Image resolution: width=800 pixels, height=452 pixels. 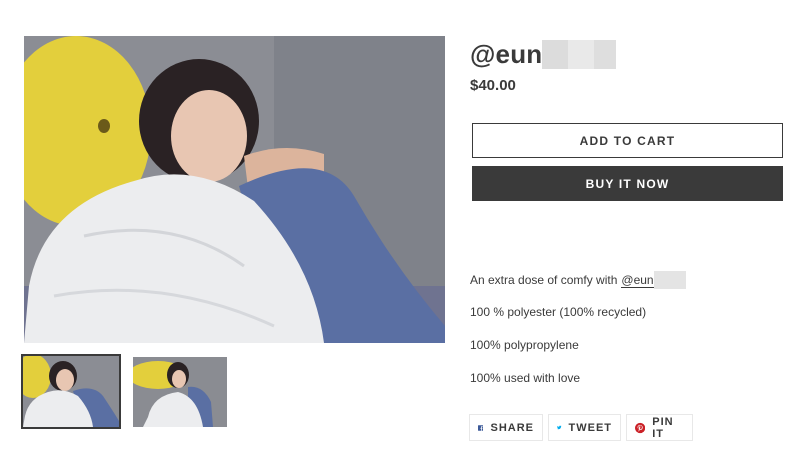 What do you see at coordinates (481, 427) in the screenshot?
I see `facebook-icon` at bounding box center [481, 427].